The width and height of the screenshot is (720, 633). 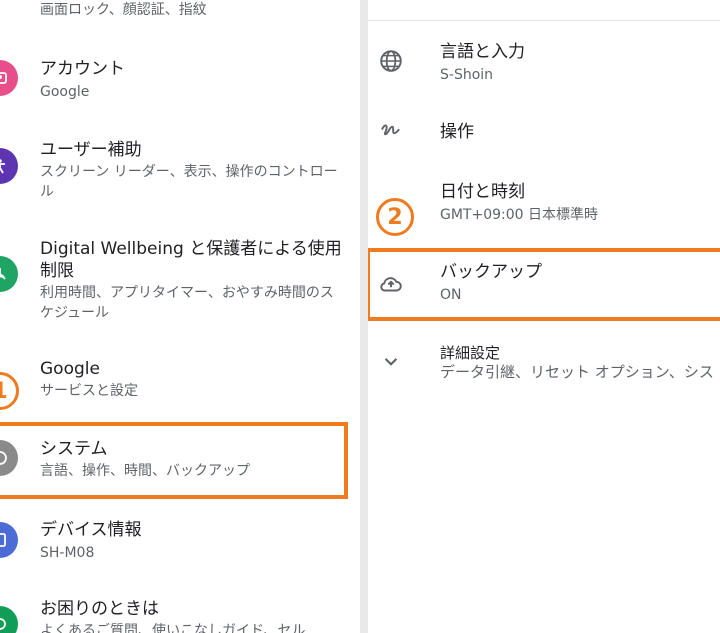 I want to click on wellbeing-icon, so click(x=9, y=274).